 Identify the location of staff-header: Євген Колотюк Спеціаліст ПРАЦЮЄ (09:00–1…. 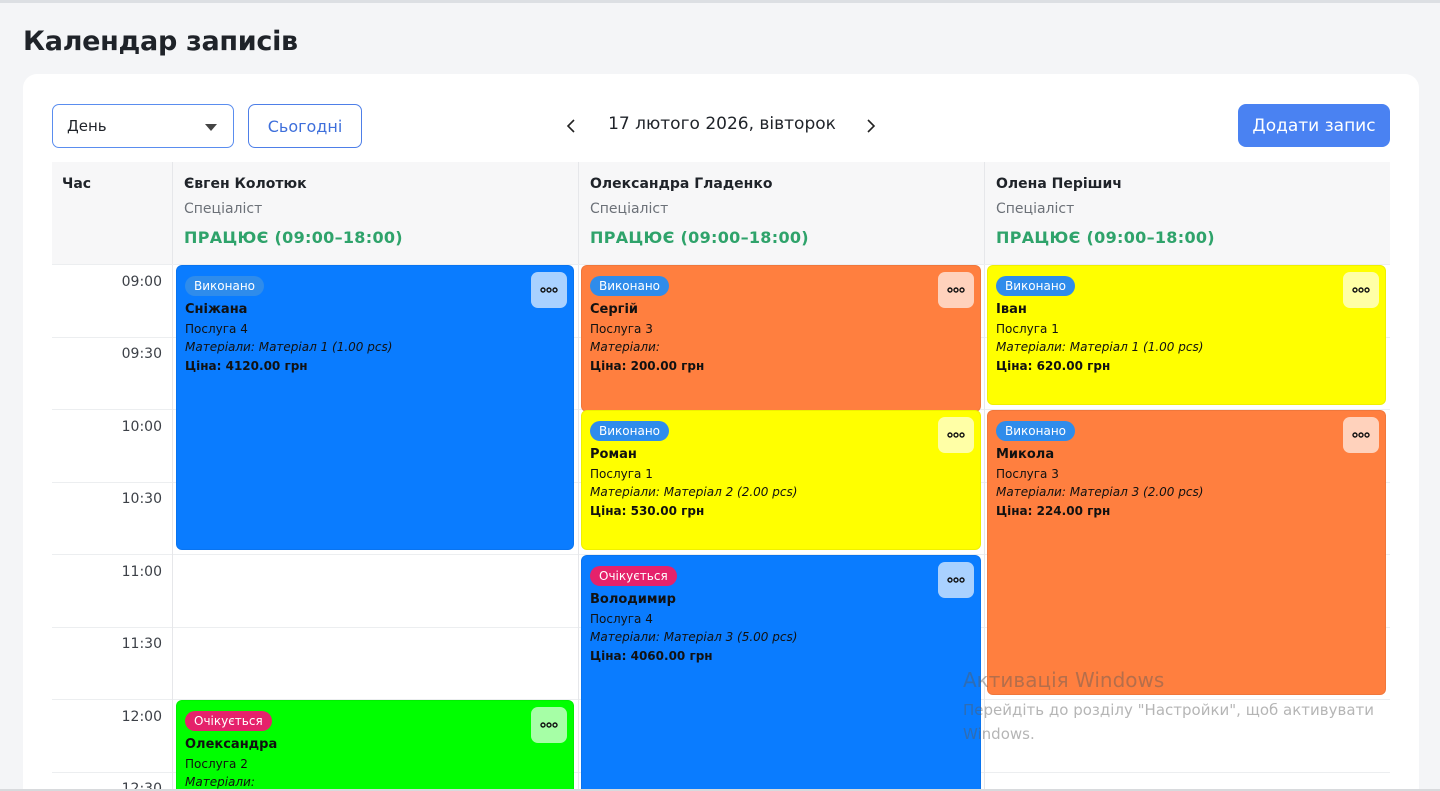
(376, 213).